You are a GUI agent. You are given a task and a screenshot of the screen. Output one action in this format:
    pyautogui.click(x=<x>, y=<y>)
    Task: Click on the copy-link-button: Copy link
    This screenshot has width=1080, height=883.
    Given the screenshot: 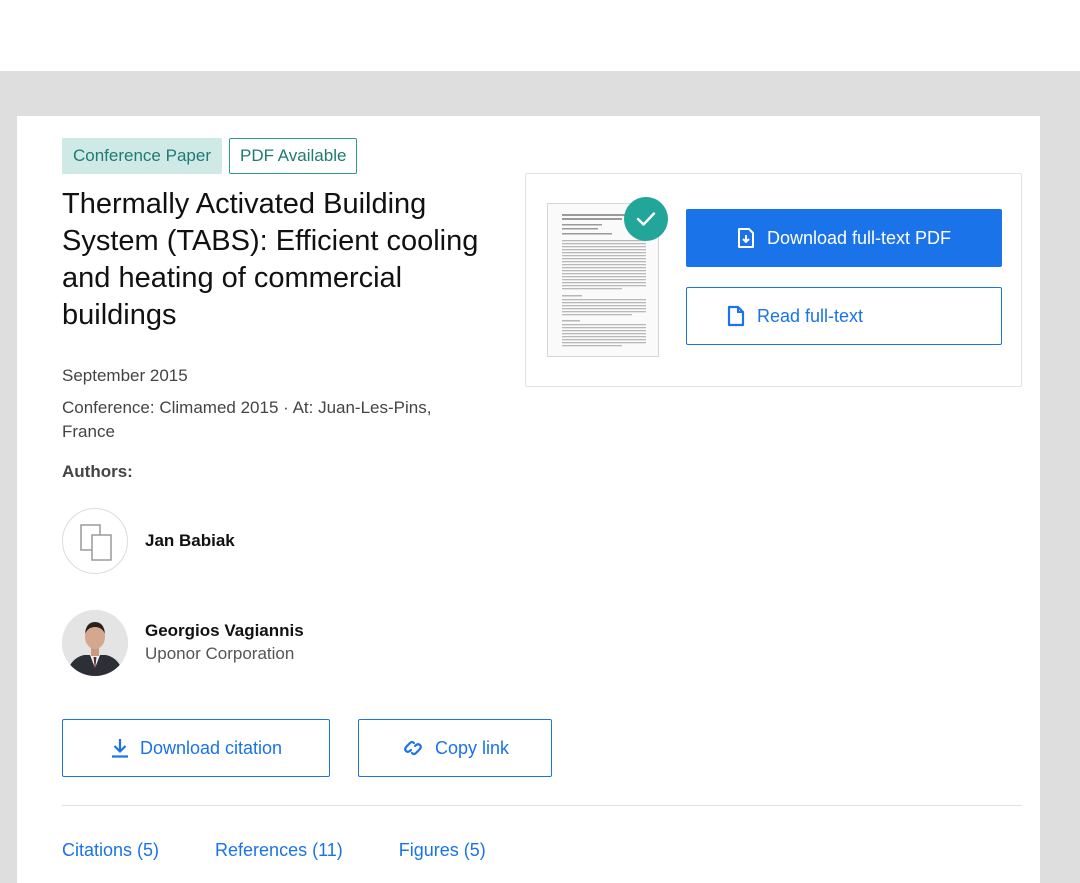 What is the action you would take?
    pyautogui.click(x=455, y=748)
    